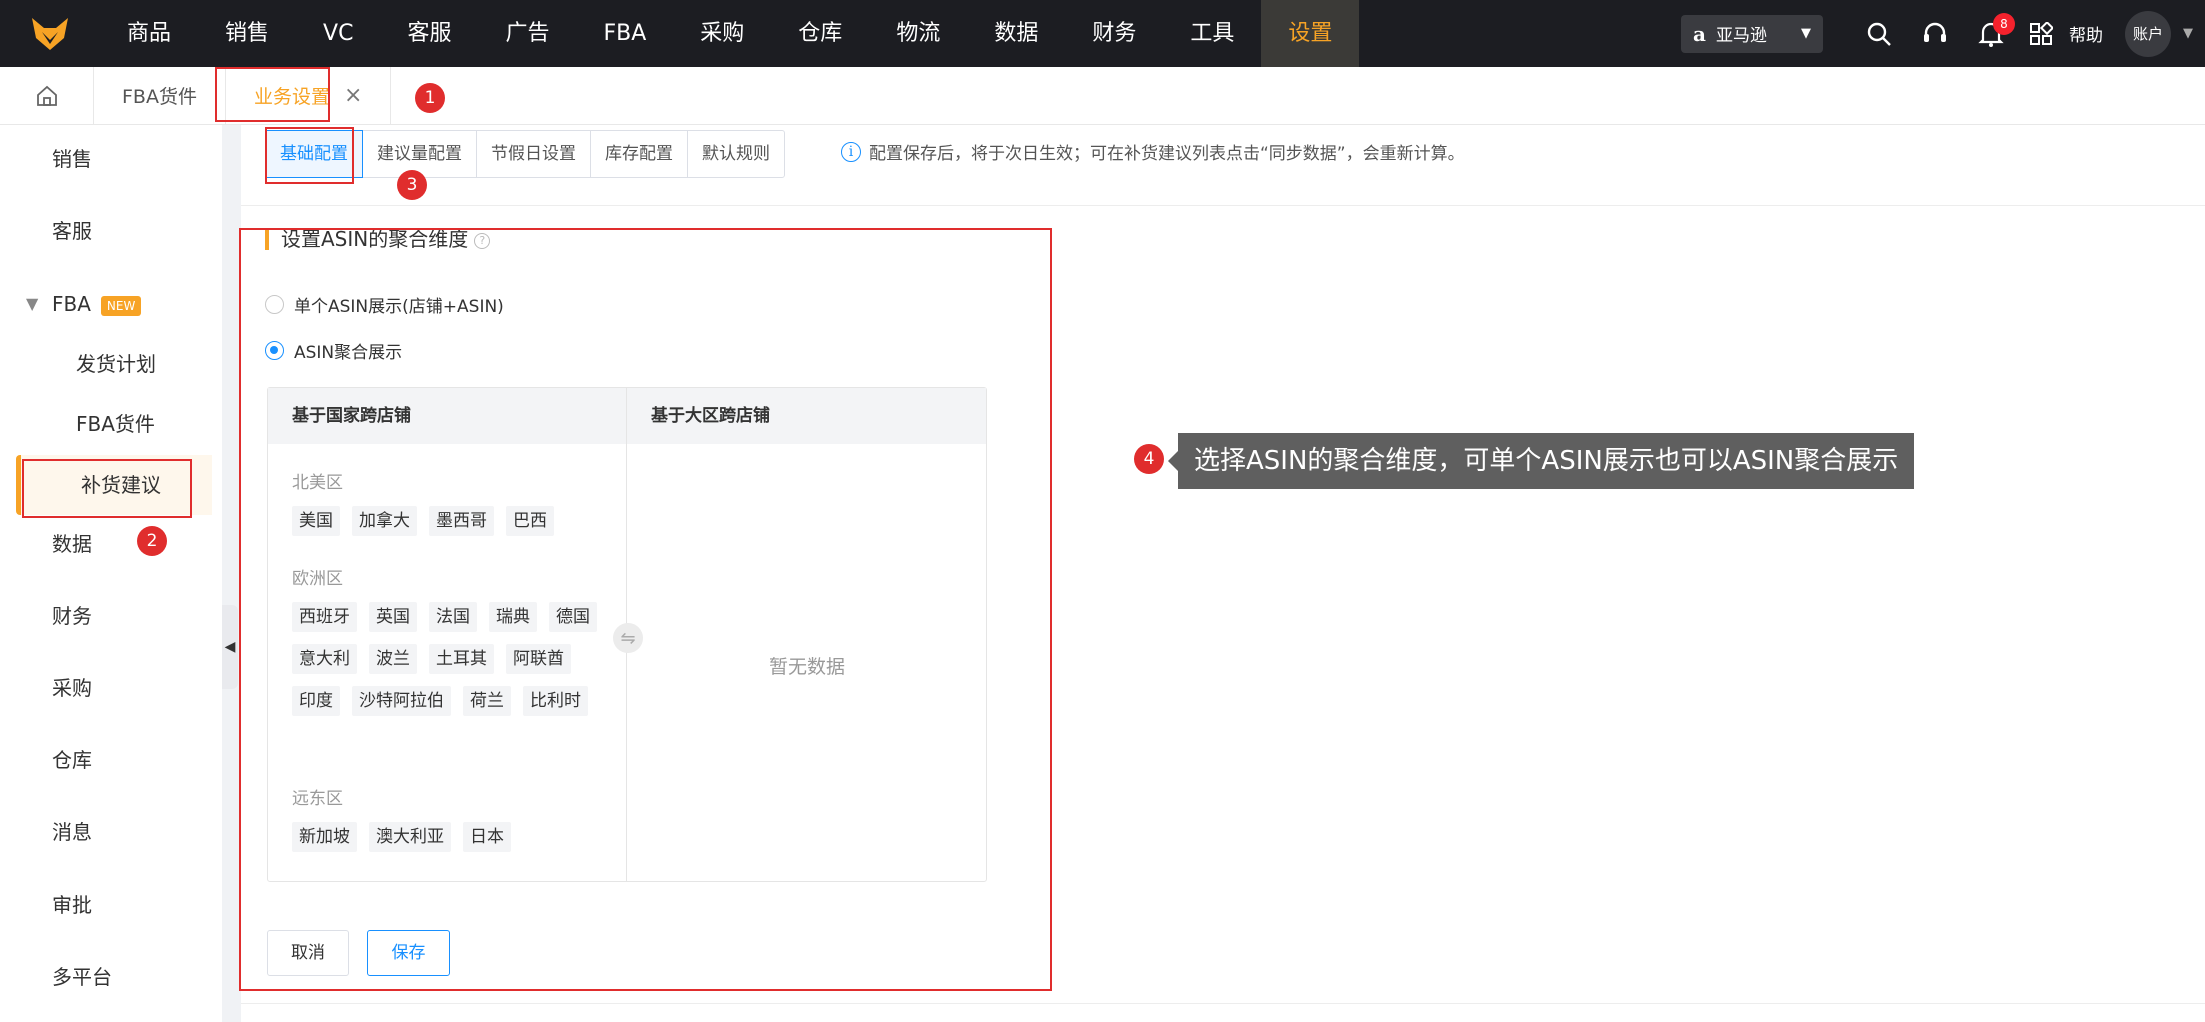  What do you see at coordinates (111, 832) in the screenshot?
I see `sidebar-item-messages: 消息` at bounding box center [111, 832].